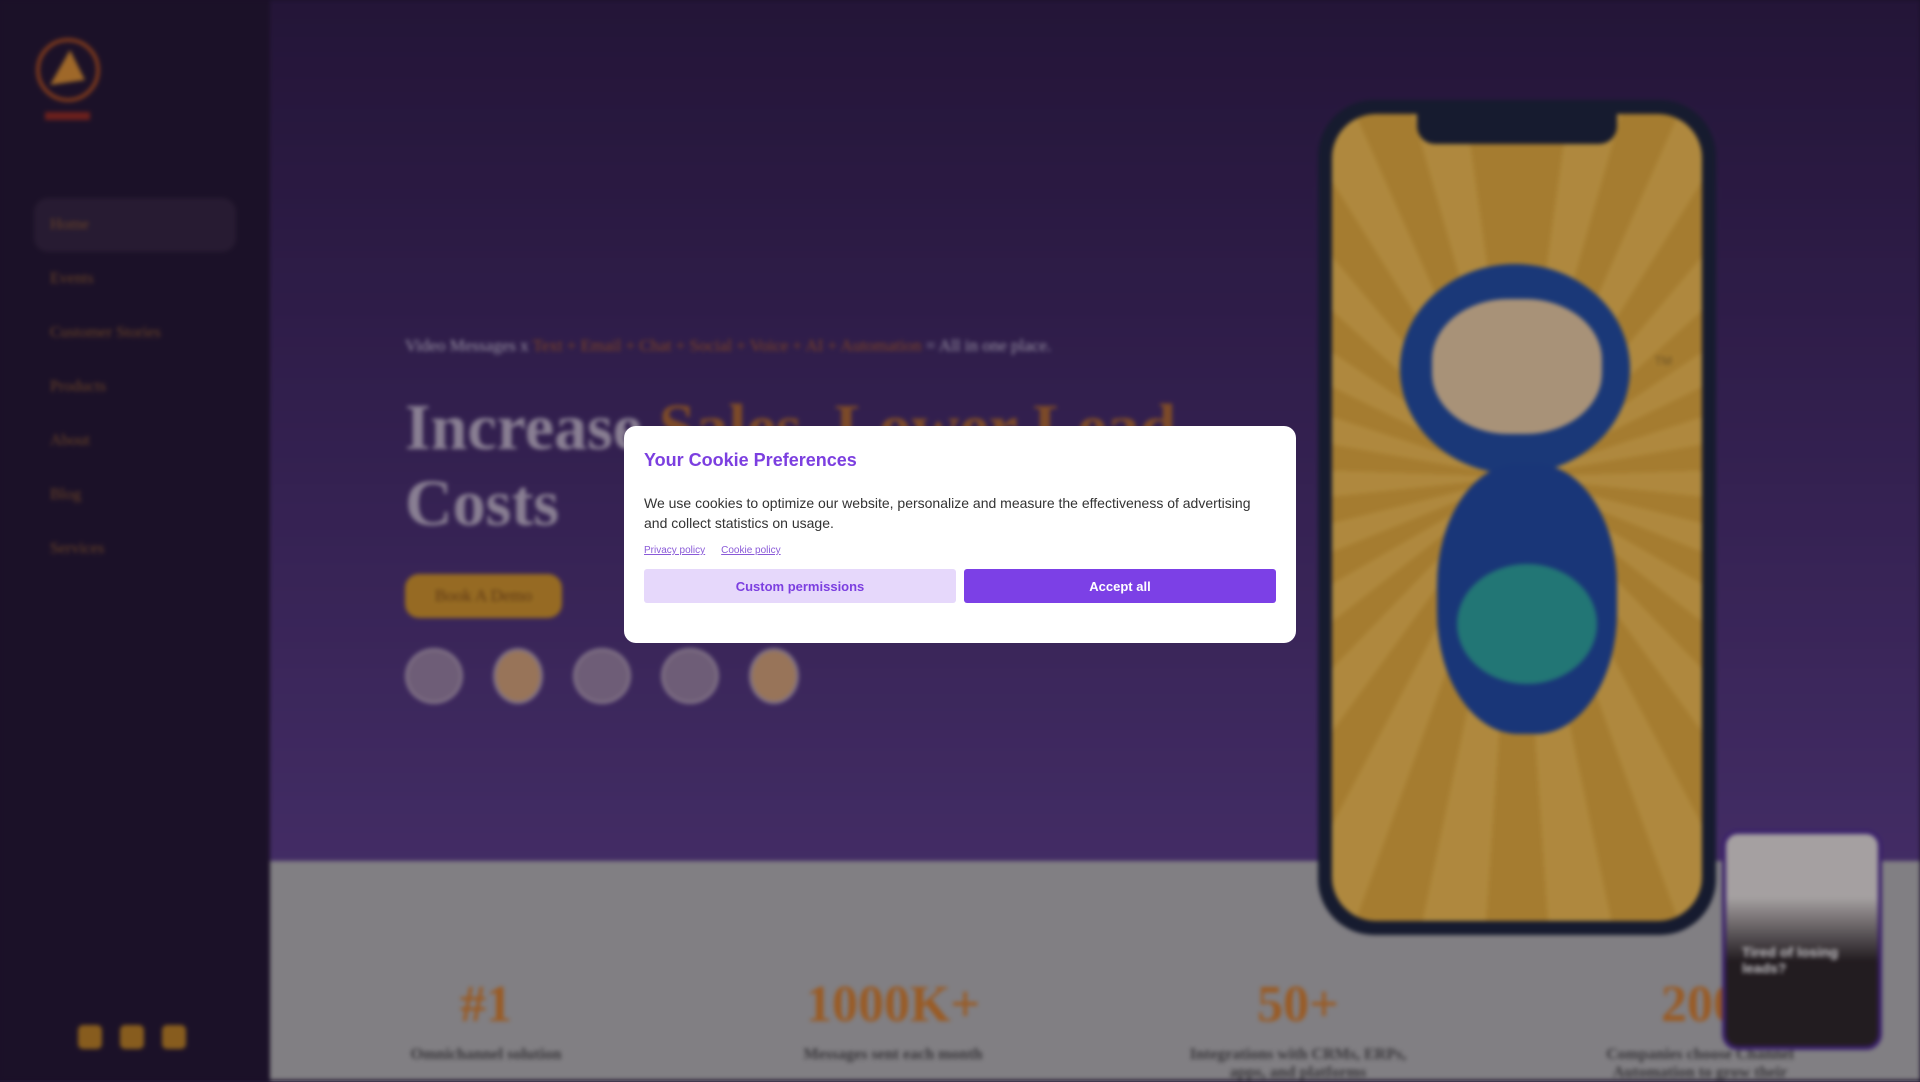 The image size is (1920, 1082). Describe the element at coordinates (1120, 586) in the screenshot. I see `accept-all-button: Accept all` at that location.